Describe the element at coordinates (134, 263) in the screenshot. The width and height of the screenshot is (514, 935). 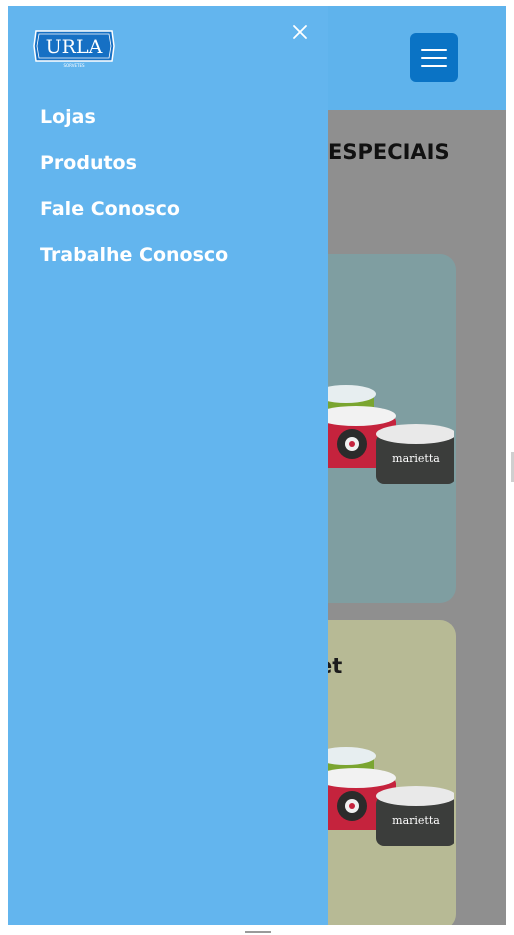
I see `nav-item-trabalhe-conosco: Trabalhe Conosco` at that location.